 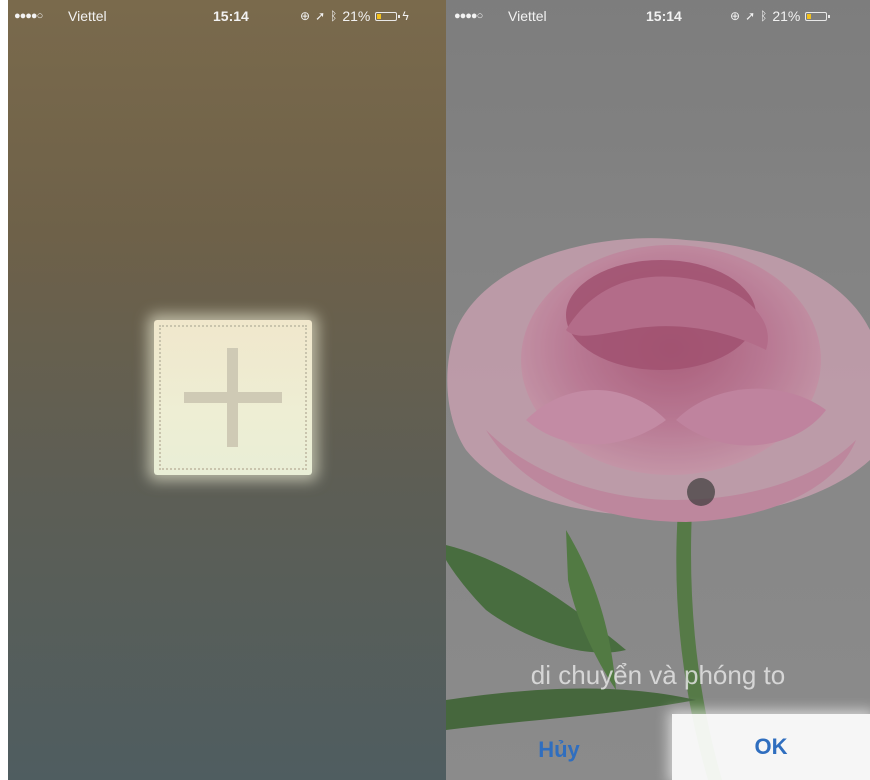 I want to click on add-photo-button, so click(x=233, y=397).